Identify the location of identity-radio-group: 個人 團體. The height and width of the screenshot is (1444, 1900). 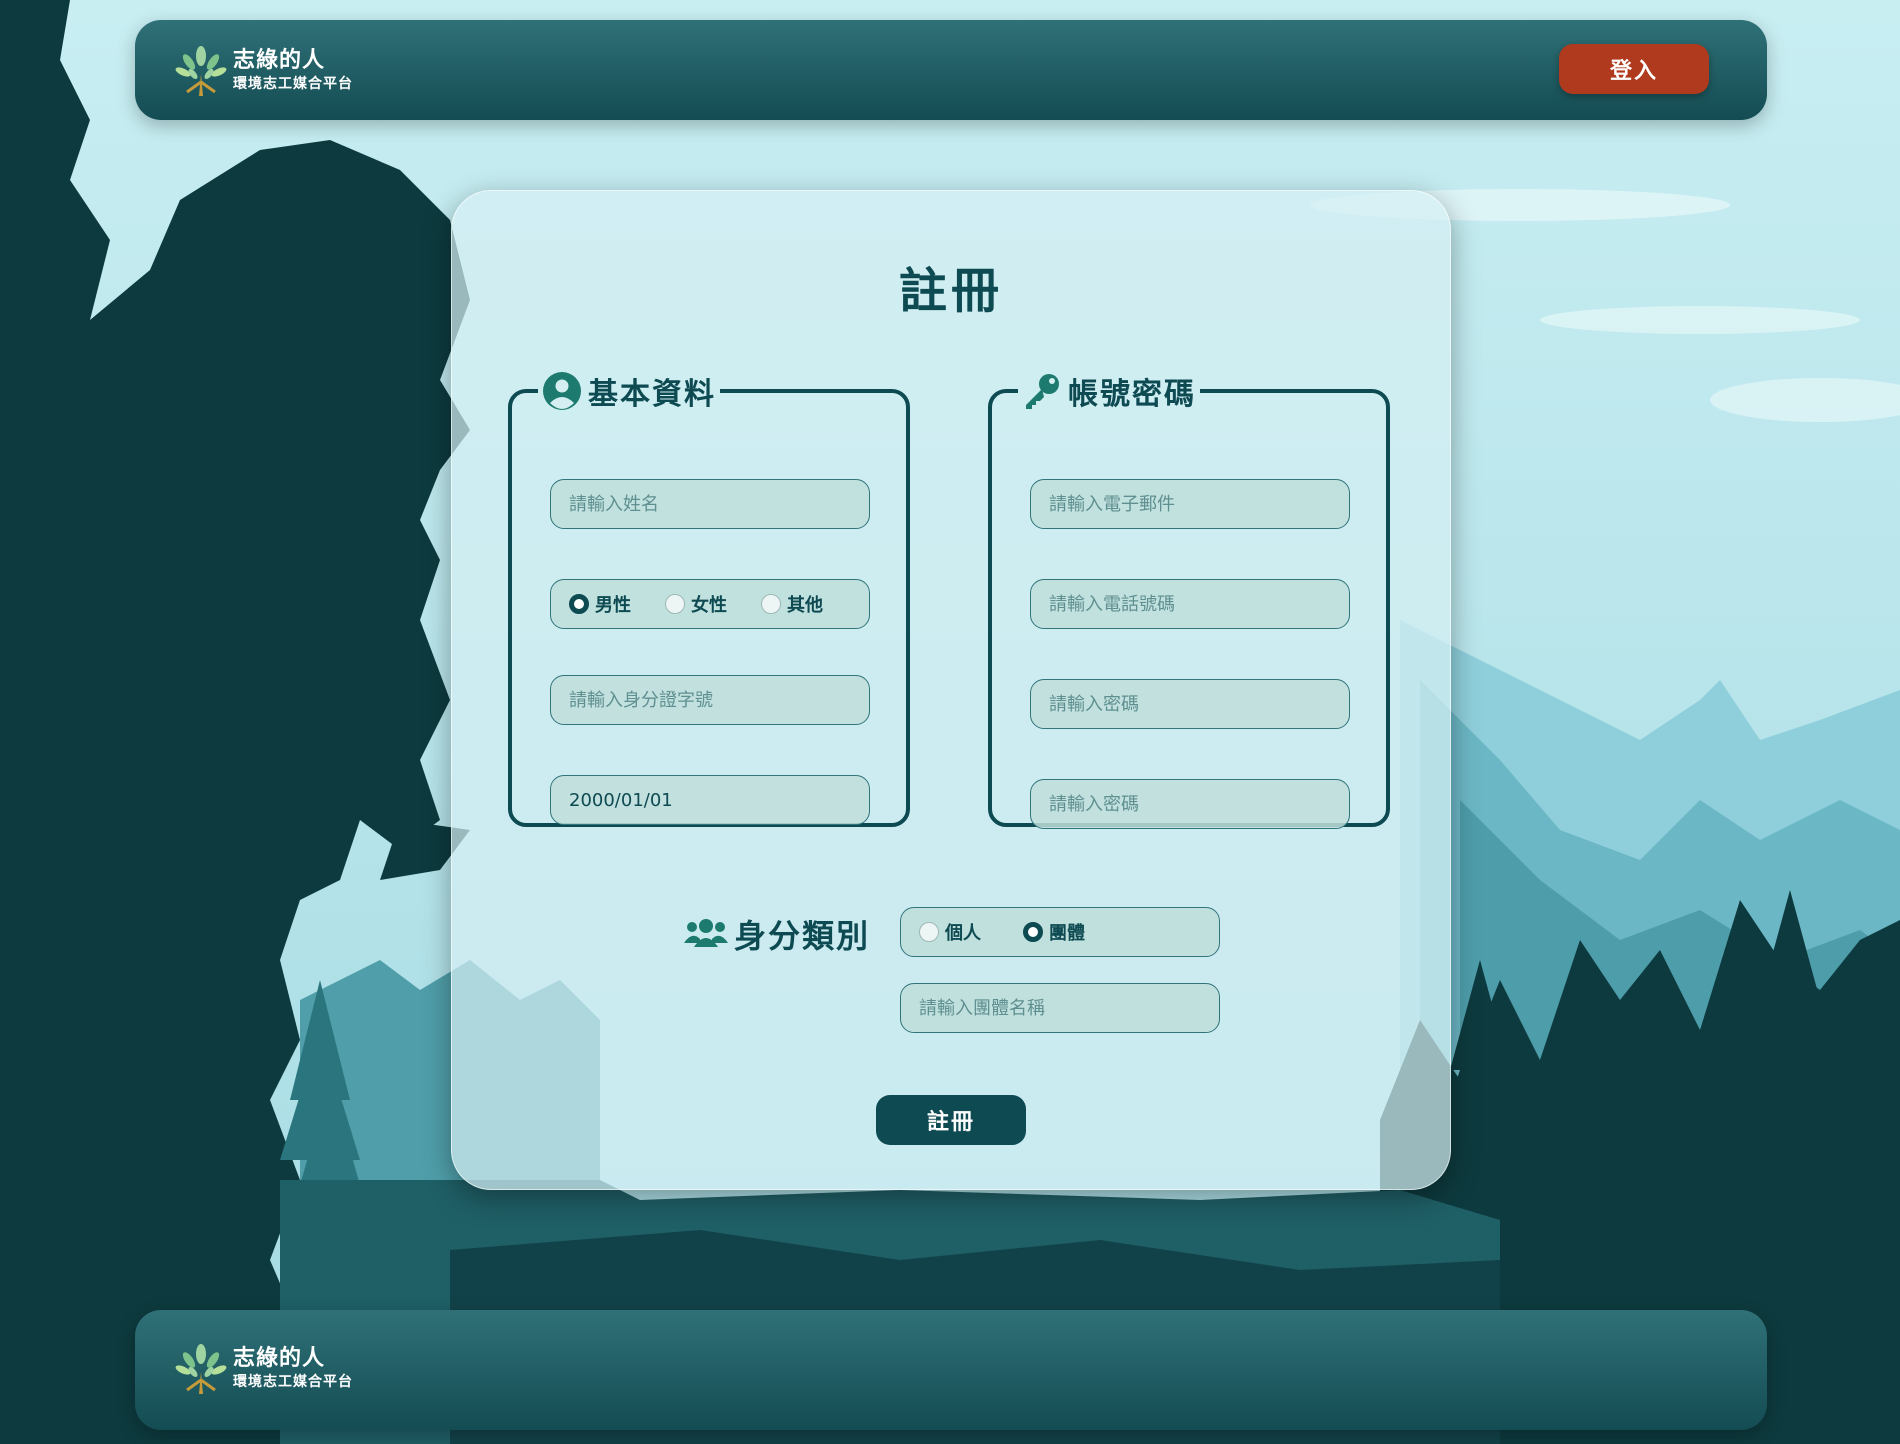
(1060, 932).